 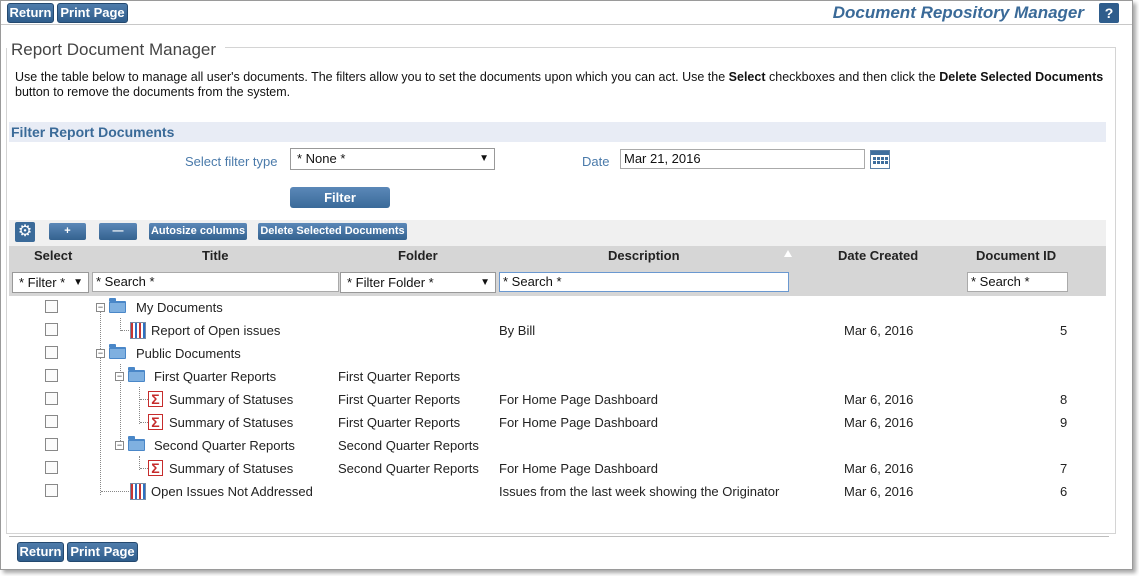 What do you see at coordinates (67, 231) in the screenshot?
I see `add-row-button: +` at bounding box center [67, 231].